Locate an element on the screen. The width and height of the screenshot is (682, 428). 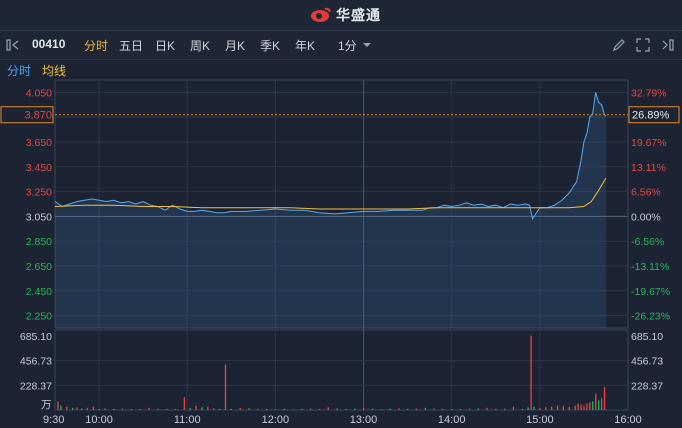
percent-tick-label: 13.11% is located at coordinates (648, 168).